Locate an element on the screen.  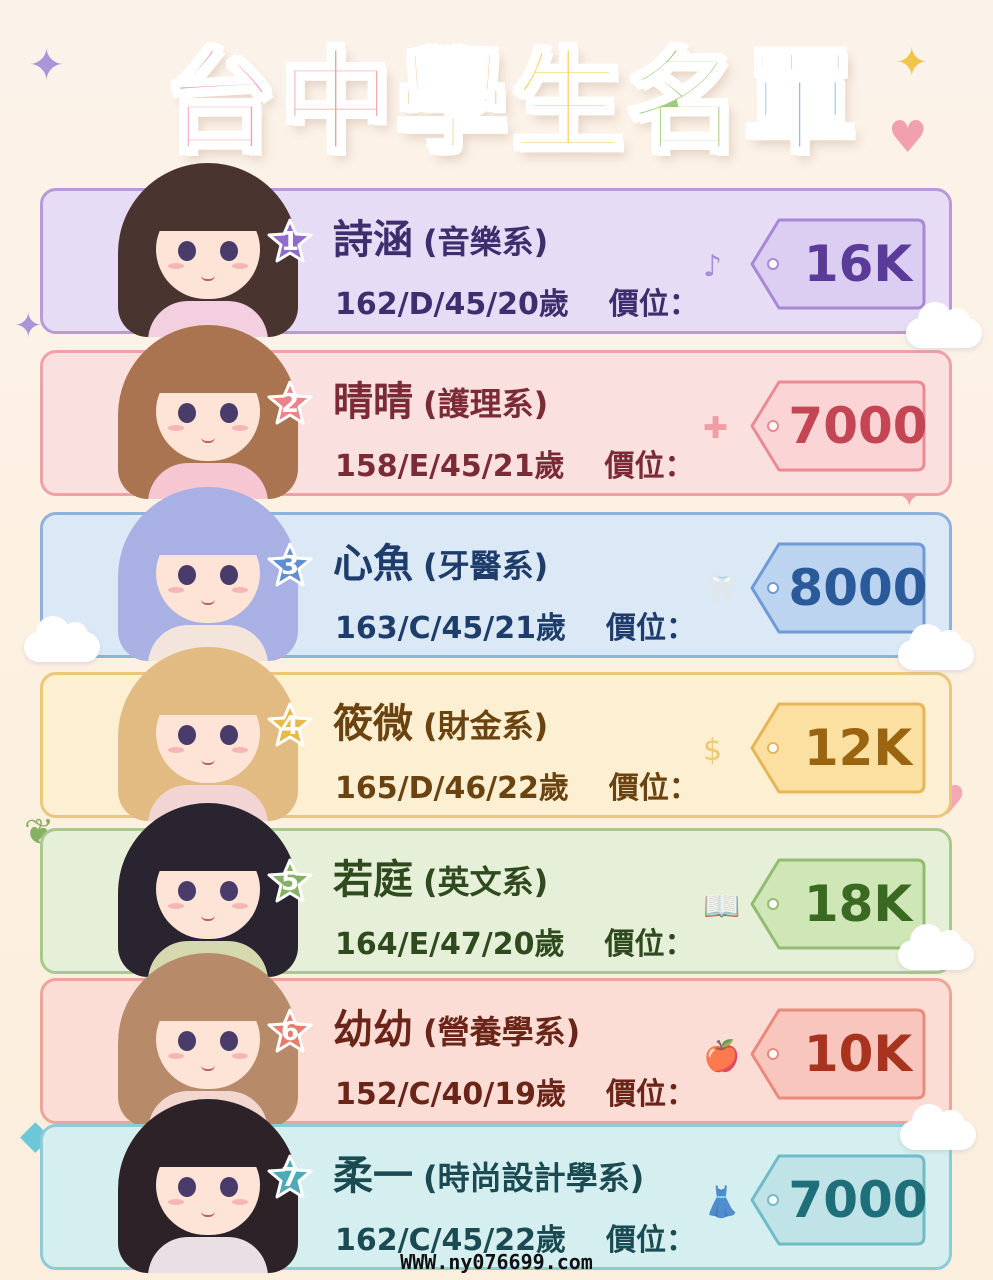
student-card: 1 詩涵 (音樂系) 162/D/45/20歲 價位： ♪ 16K is located at coordinates (496, 250).